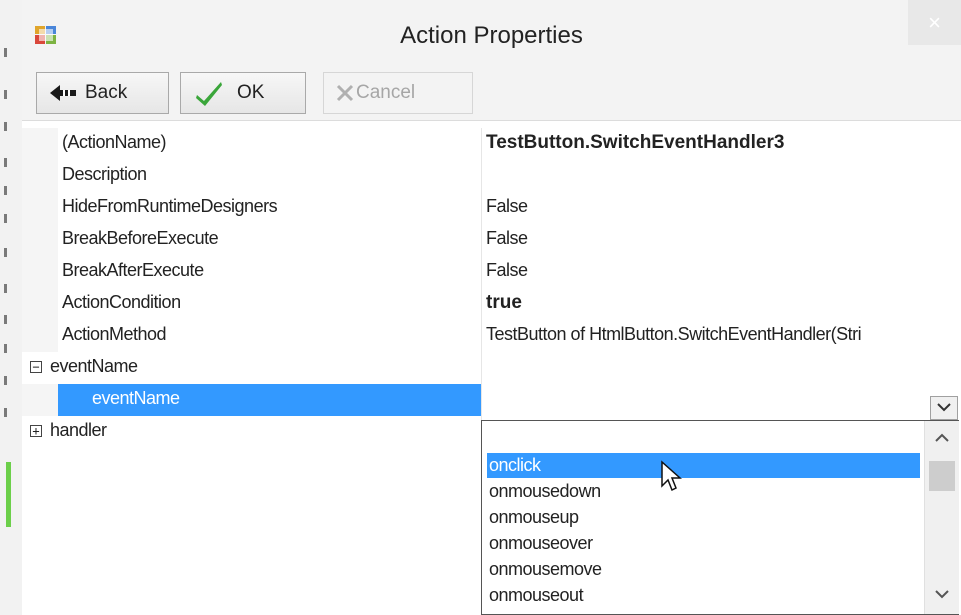 The image size is (961, 615). I want to click on property-row: Description, so click(491, 176).